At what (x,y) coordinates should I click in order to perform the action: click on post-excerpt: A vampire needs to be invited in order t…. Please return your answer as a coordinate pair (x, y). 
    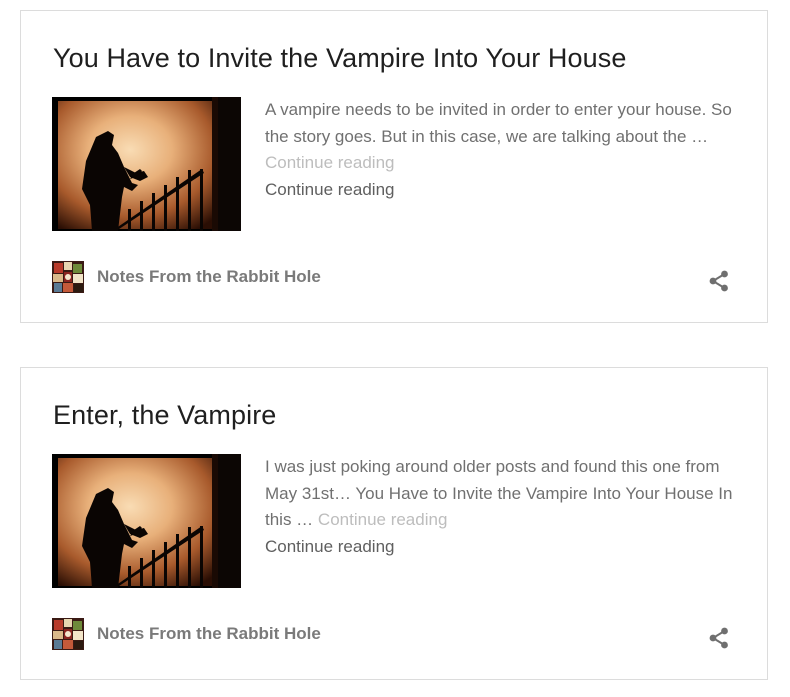
    Looking at the image, I should click on (510, 150).